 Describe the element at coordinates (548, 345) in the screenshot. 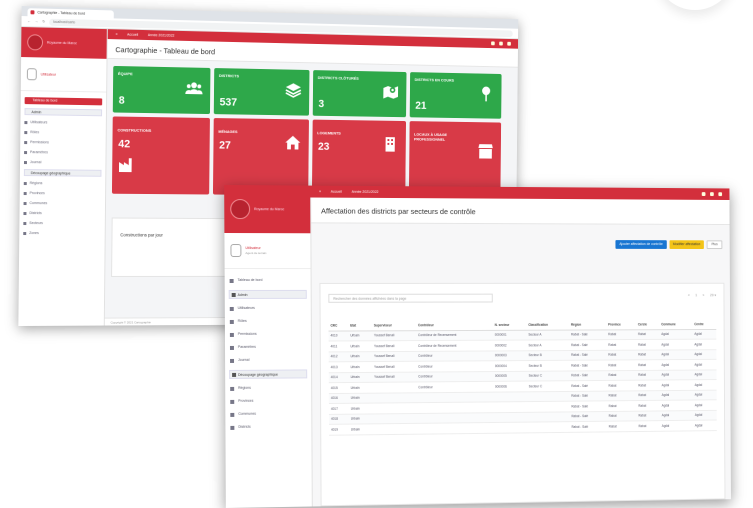

I see `table-cell: Secteur A` at that location.